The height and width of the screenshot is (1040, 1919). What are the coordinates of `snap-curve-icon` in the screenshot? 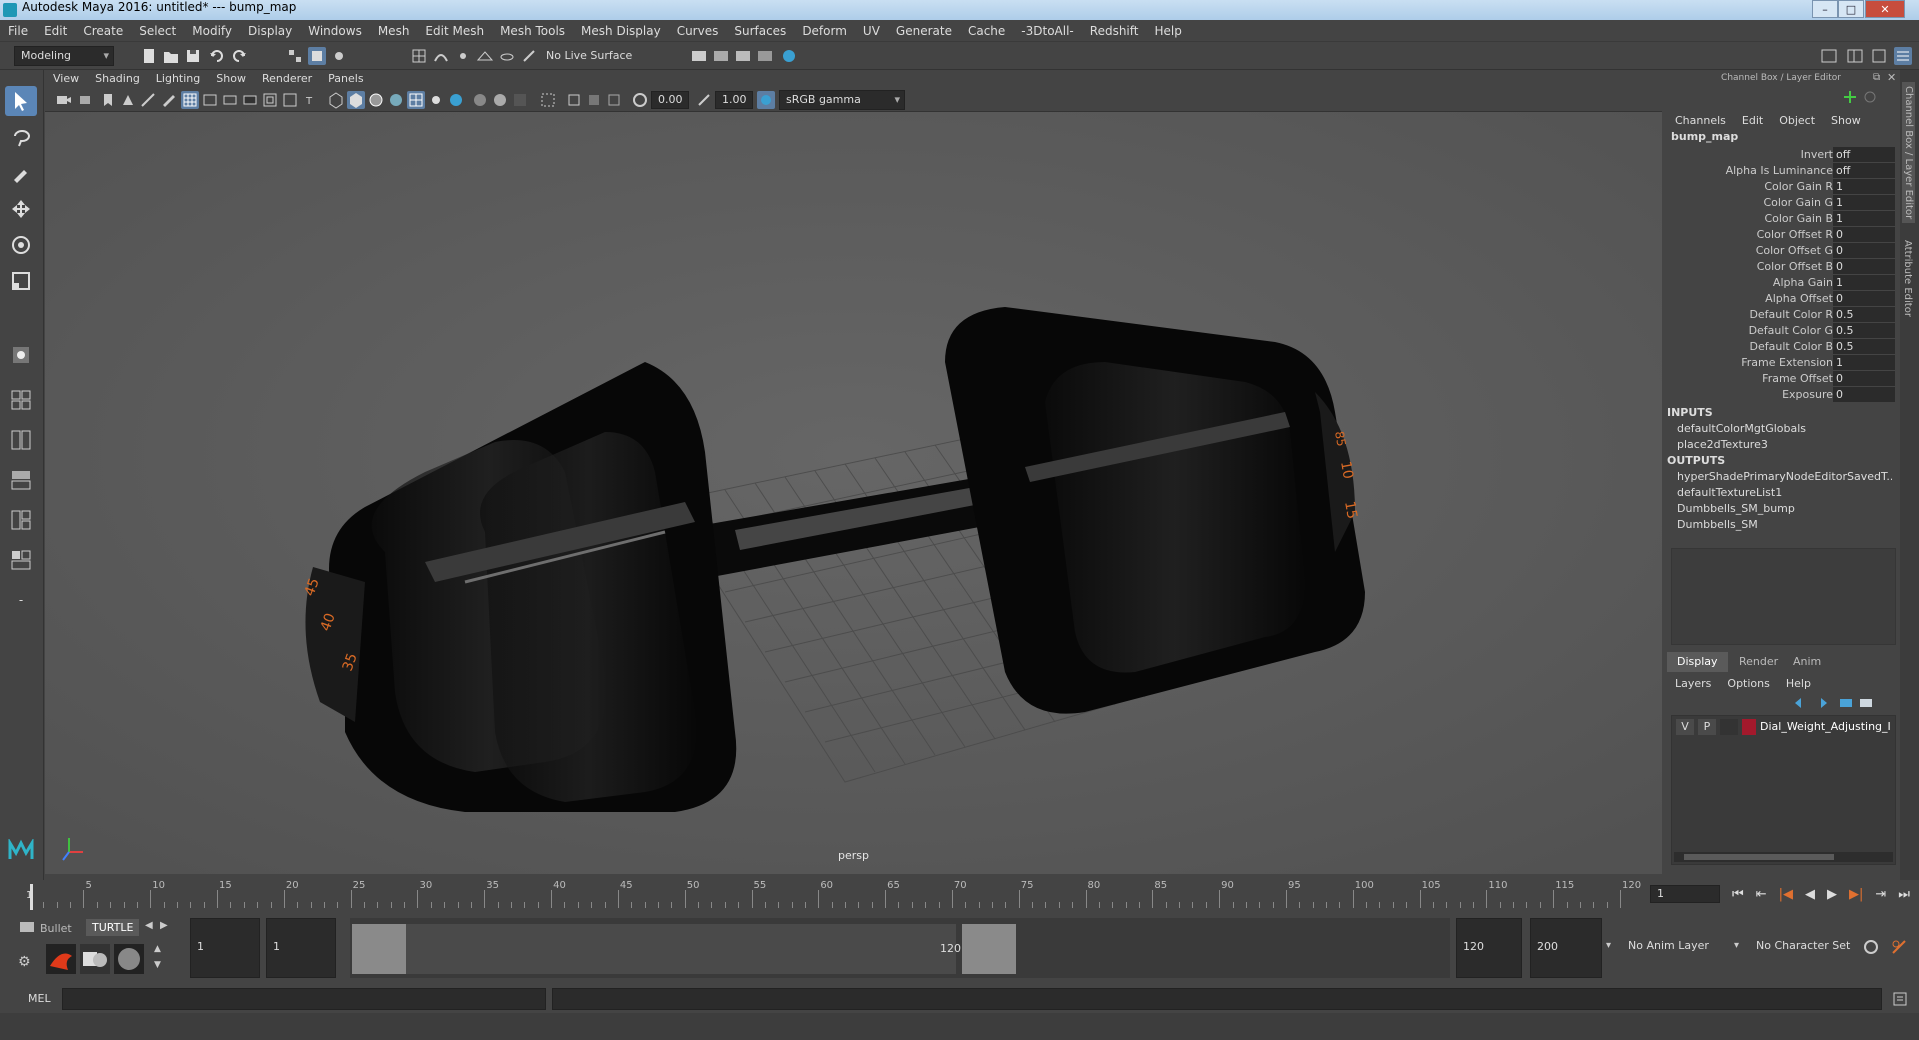 It's located at (441, 56).